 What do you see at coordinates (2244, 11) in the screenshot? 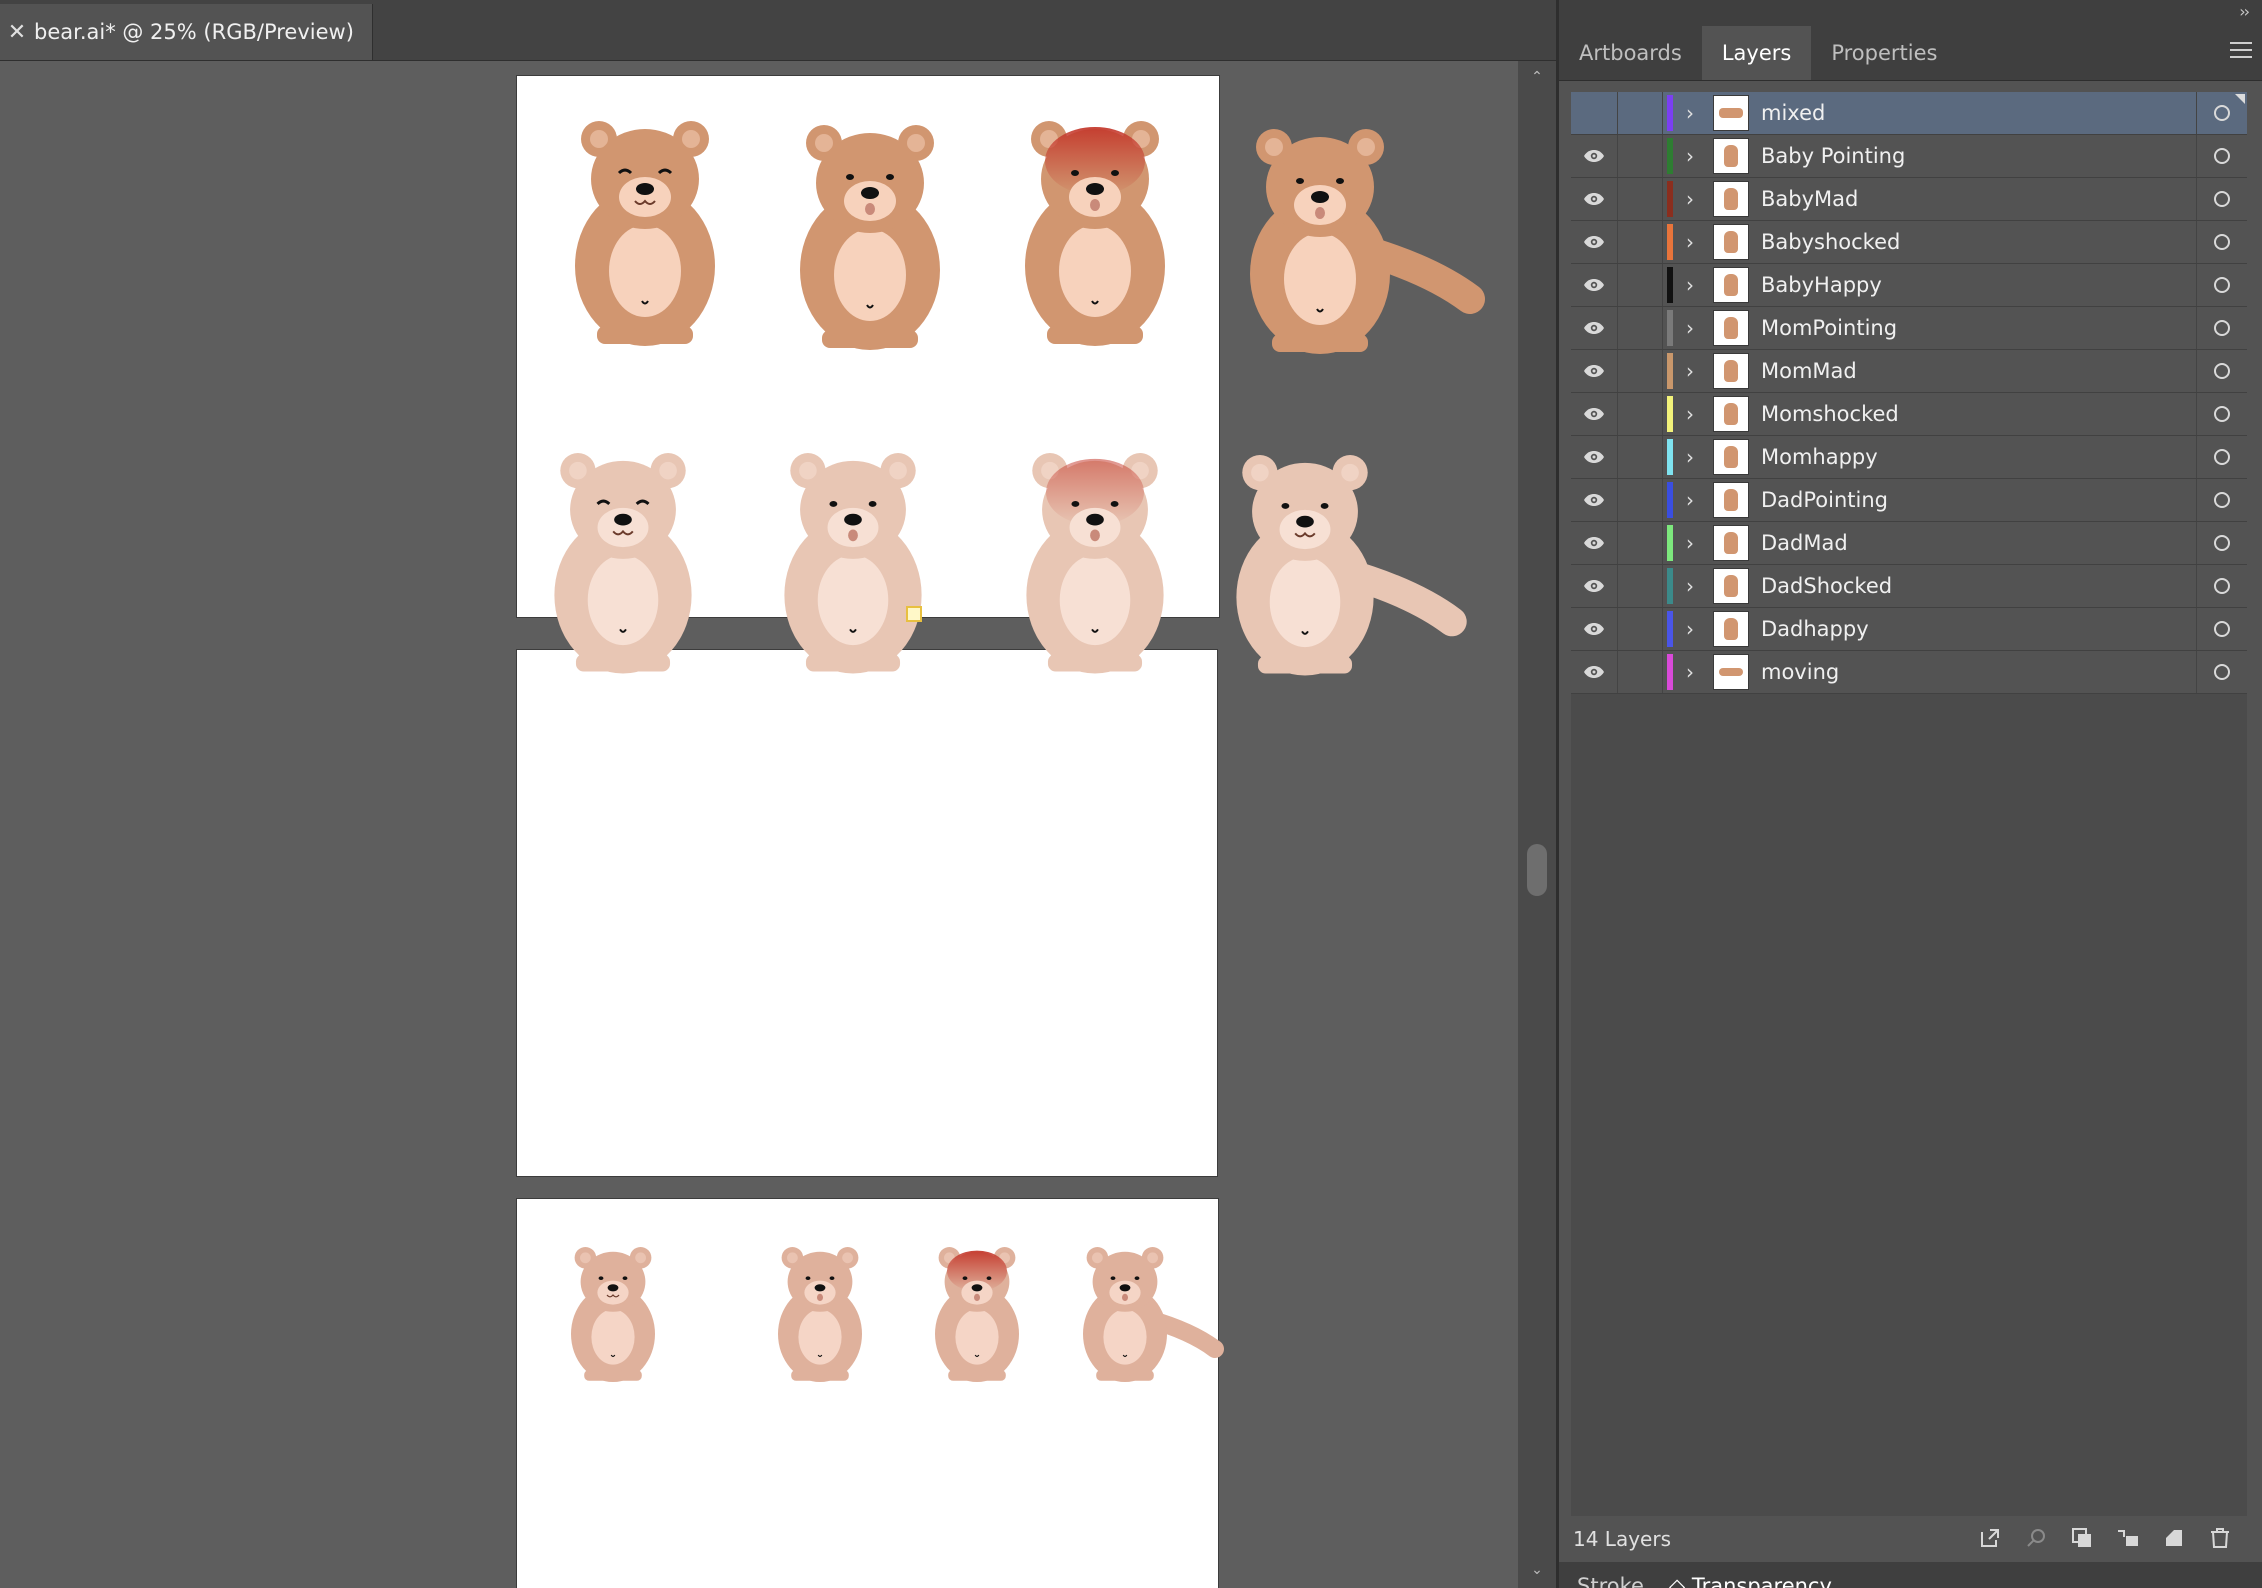
I see `collapse-panels-icon: ››` at bounding box center [2244, 11].